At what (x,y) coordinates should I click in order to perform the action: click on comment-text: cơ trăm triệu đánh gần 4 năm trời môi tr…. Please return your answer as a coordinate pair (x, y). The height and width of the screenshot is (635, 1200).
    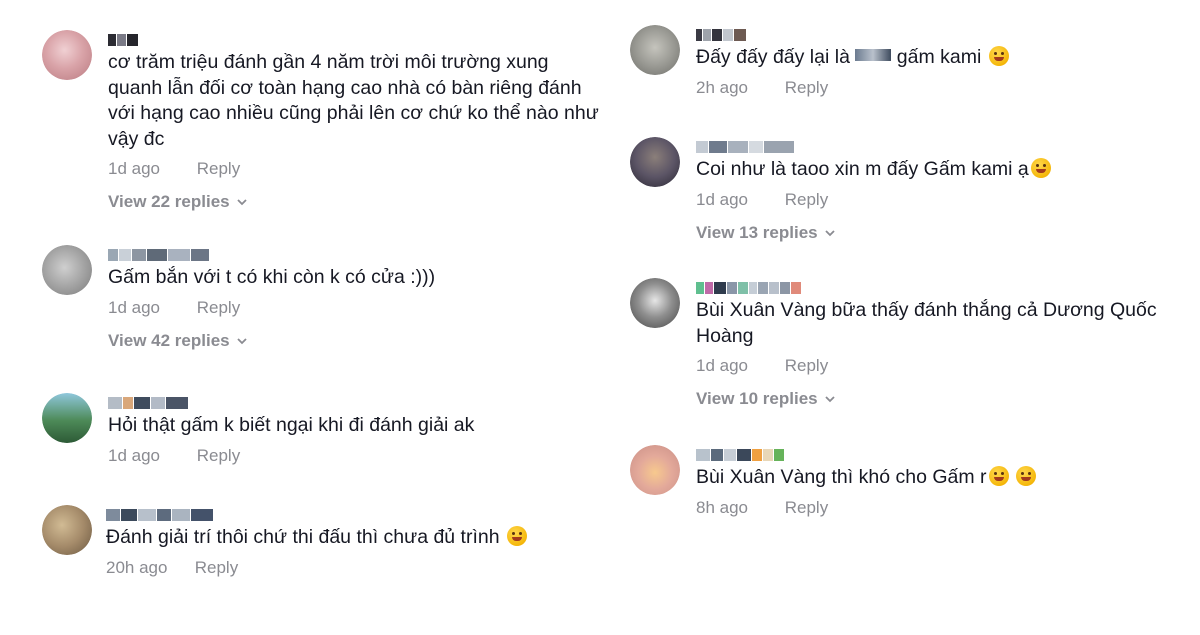
    Looking at the image, I should click on (356, 100).